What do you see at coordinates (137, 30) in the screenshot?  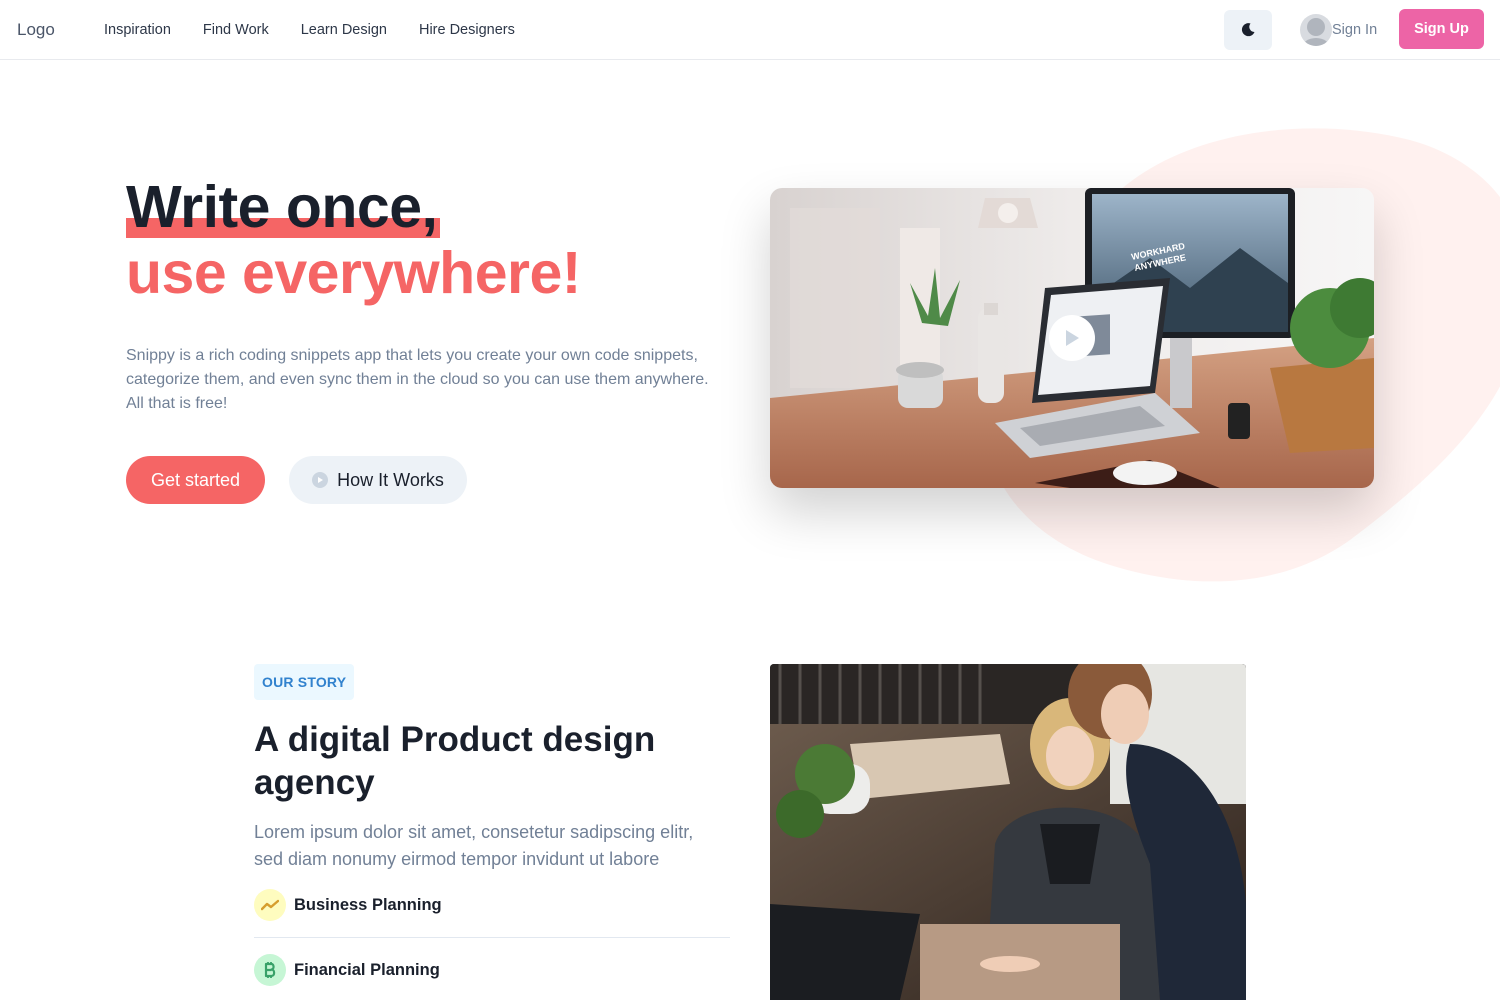 I see `nav-link-inspiration: Inspiration` at bounding box center [137, 30].